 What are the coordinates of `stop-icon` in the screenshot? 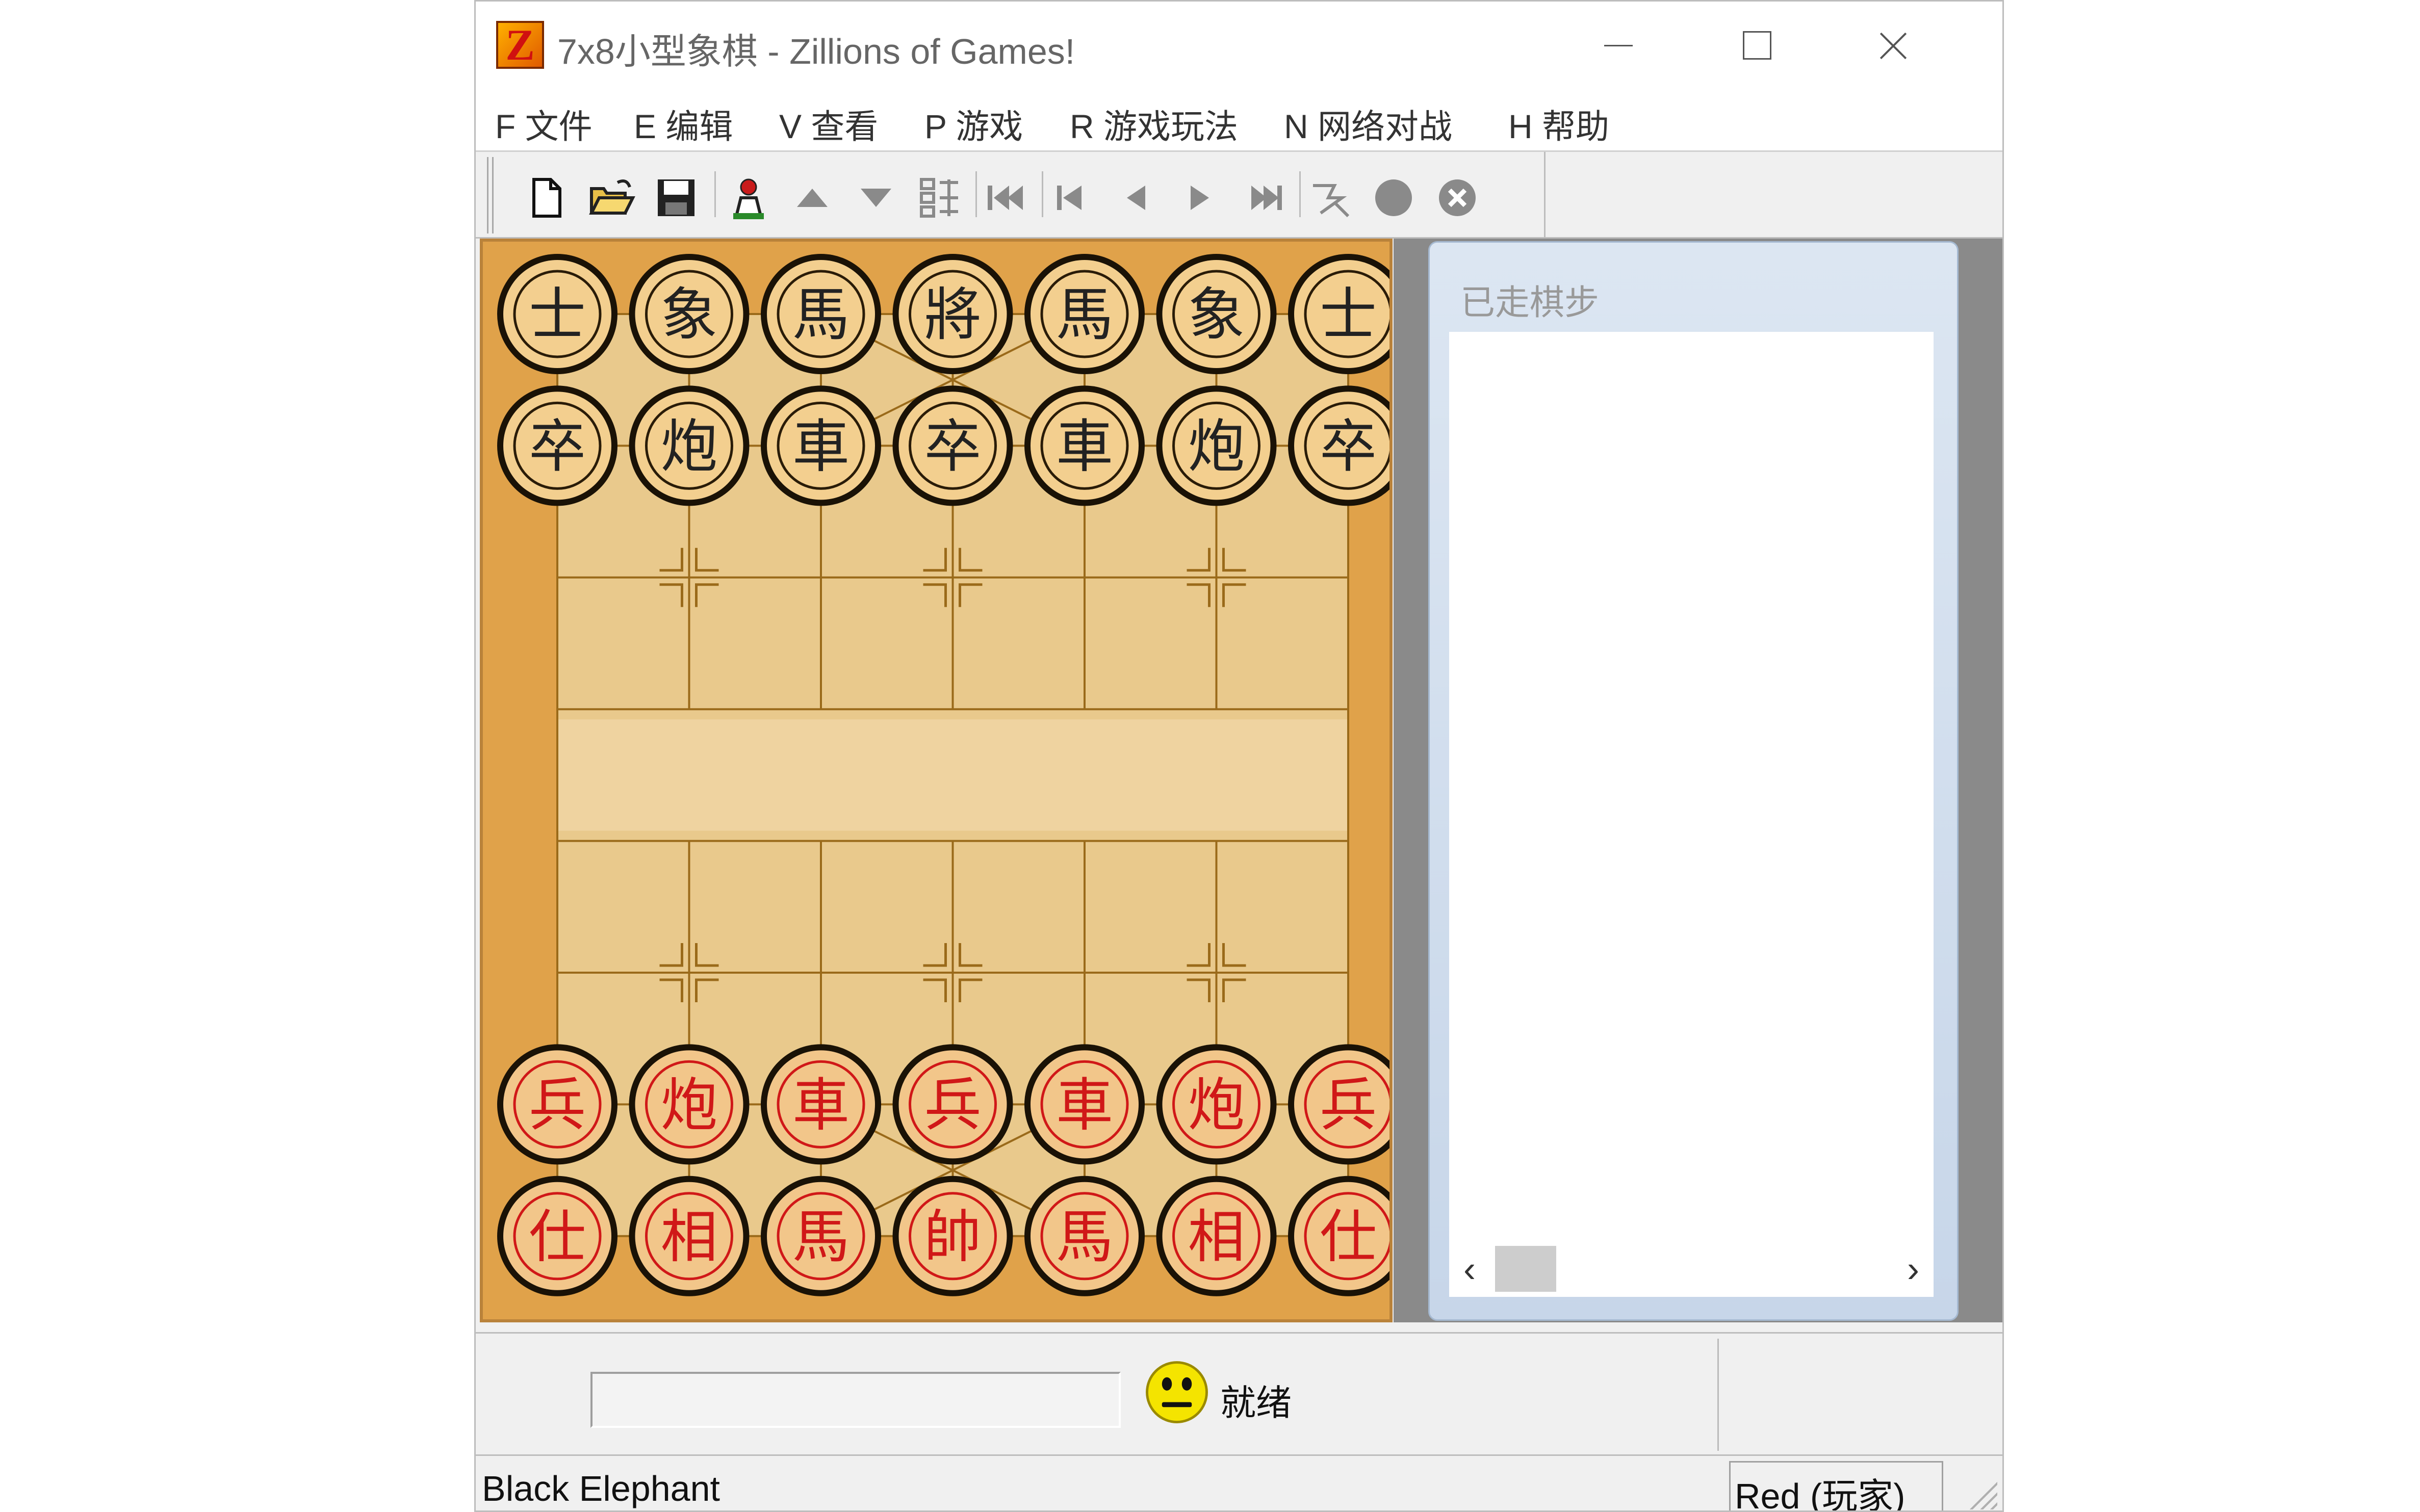 It's located at (1457, 197).